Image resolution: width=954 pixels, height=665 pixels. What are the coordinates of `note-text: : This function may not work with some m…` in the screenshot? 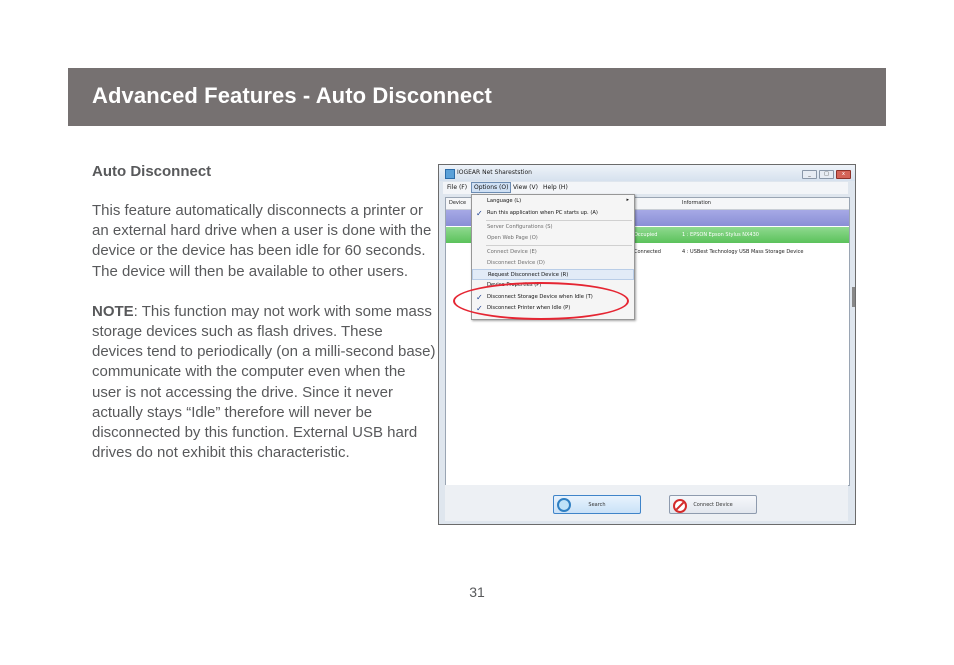 It's located at (264, 382).